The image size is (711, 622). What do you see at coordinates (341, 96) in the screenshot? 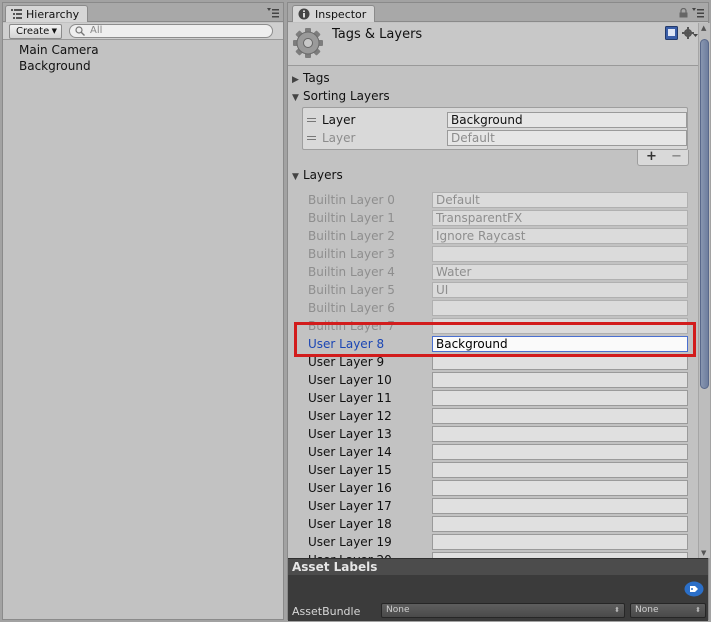
I see `sorting-layers-foldout: ▼ Sorting Layers` at bounding box center [341, 96].